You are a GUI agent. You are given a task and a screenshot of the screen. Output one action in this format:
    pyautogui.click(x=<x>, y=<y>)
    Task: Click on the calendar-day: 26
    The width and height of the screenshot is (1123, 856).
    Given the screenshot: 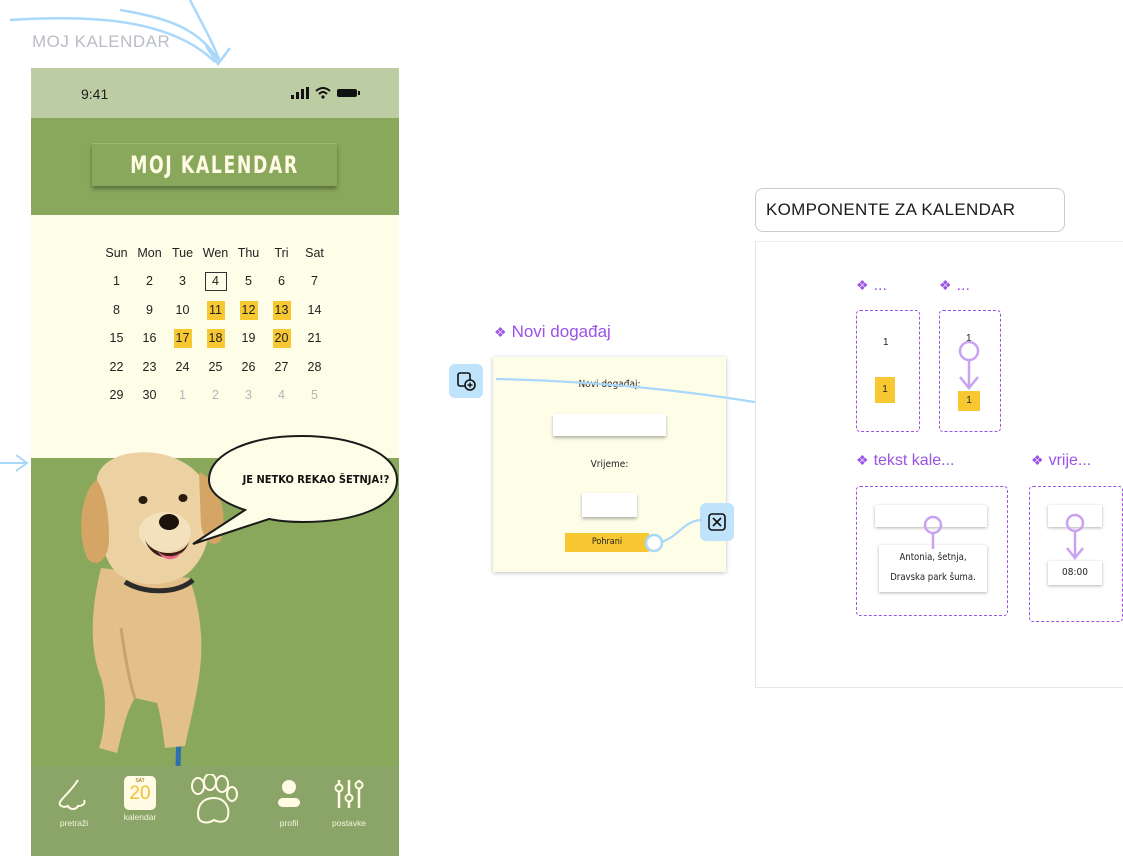 What is the action you would take?
    pyautogui.click(x=248, y=367)
    